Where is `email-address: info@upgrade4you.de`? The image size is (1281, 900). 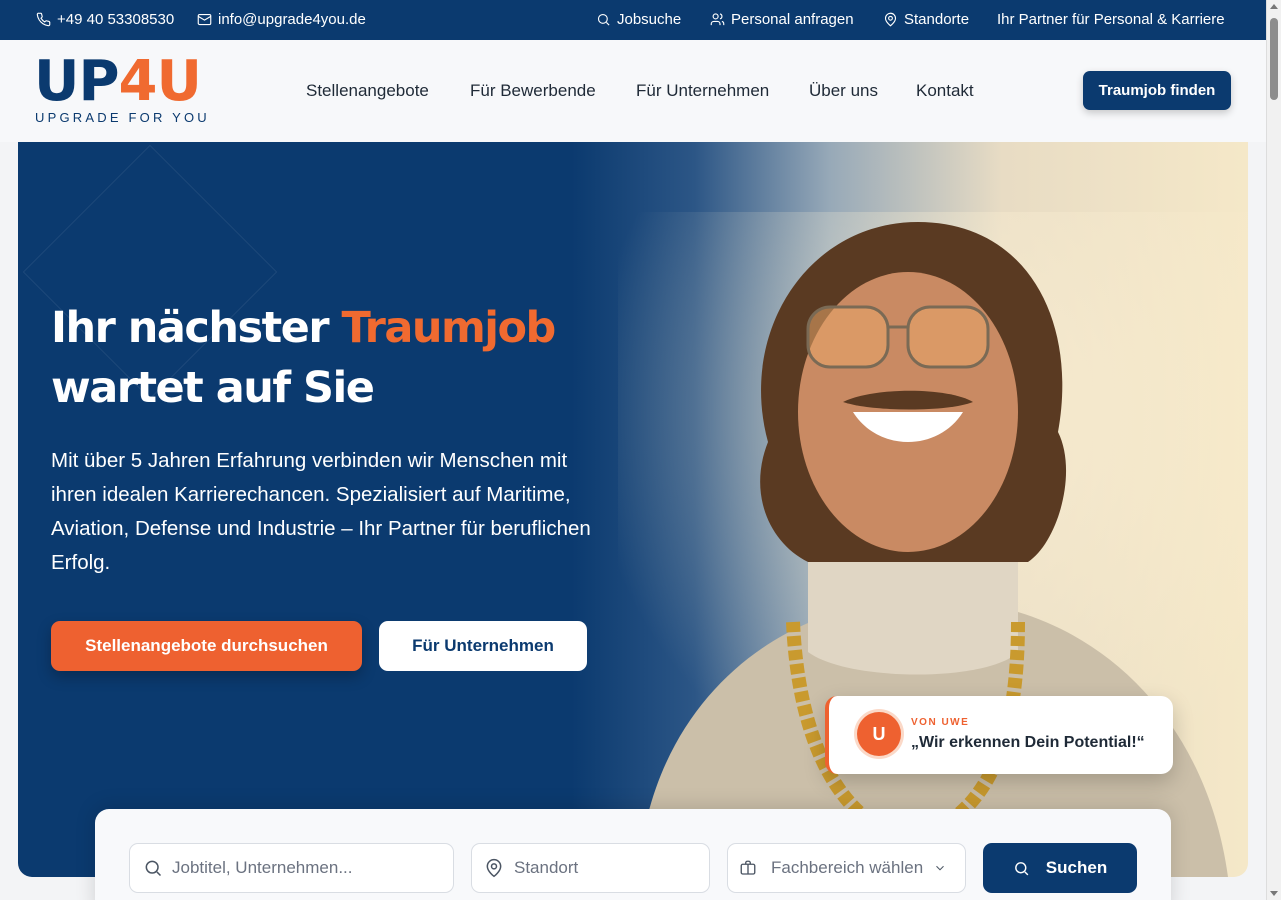 email-address: info@upgrade4you.de is located at coordinates (292, 19).